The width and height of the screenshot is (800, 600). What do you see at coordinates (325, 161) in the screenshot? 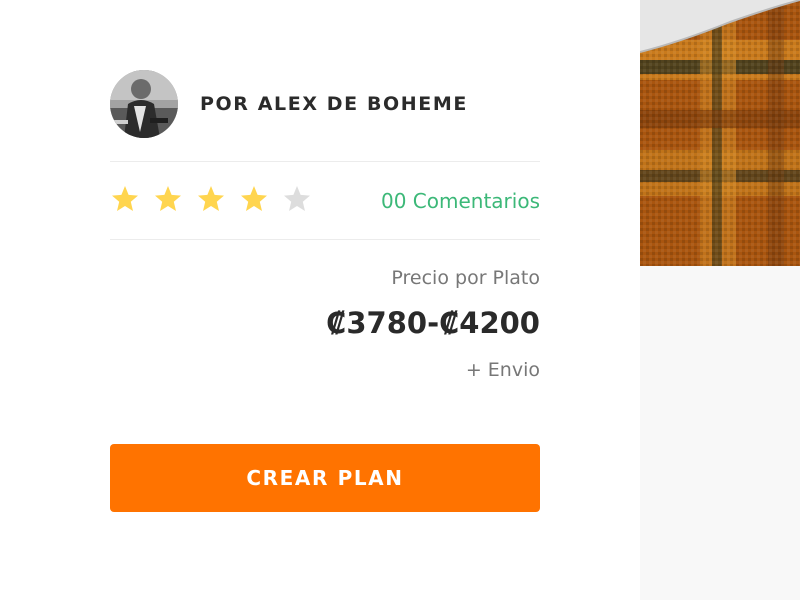
I see `divider-top` at bounding box center [325, 161].